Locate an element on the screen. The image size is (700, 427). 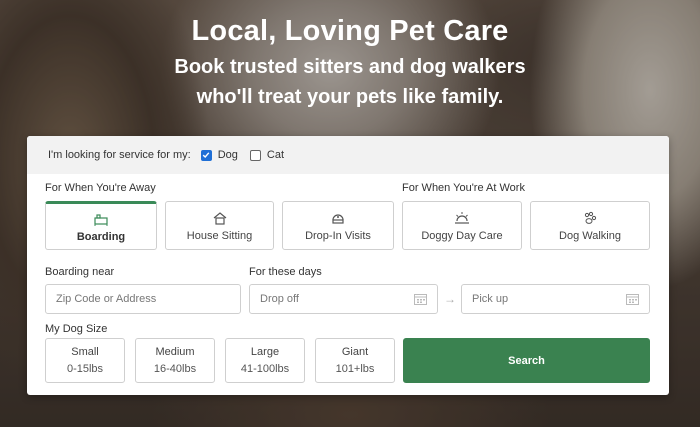
house-icon is located at coordinates (220, 218).